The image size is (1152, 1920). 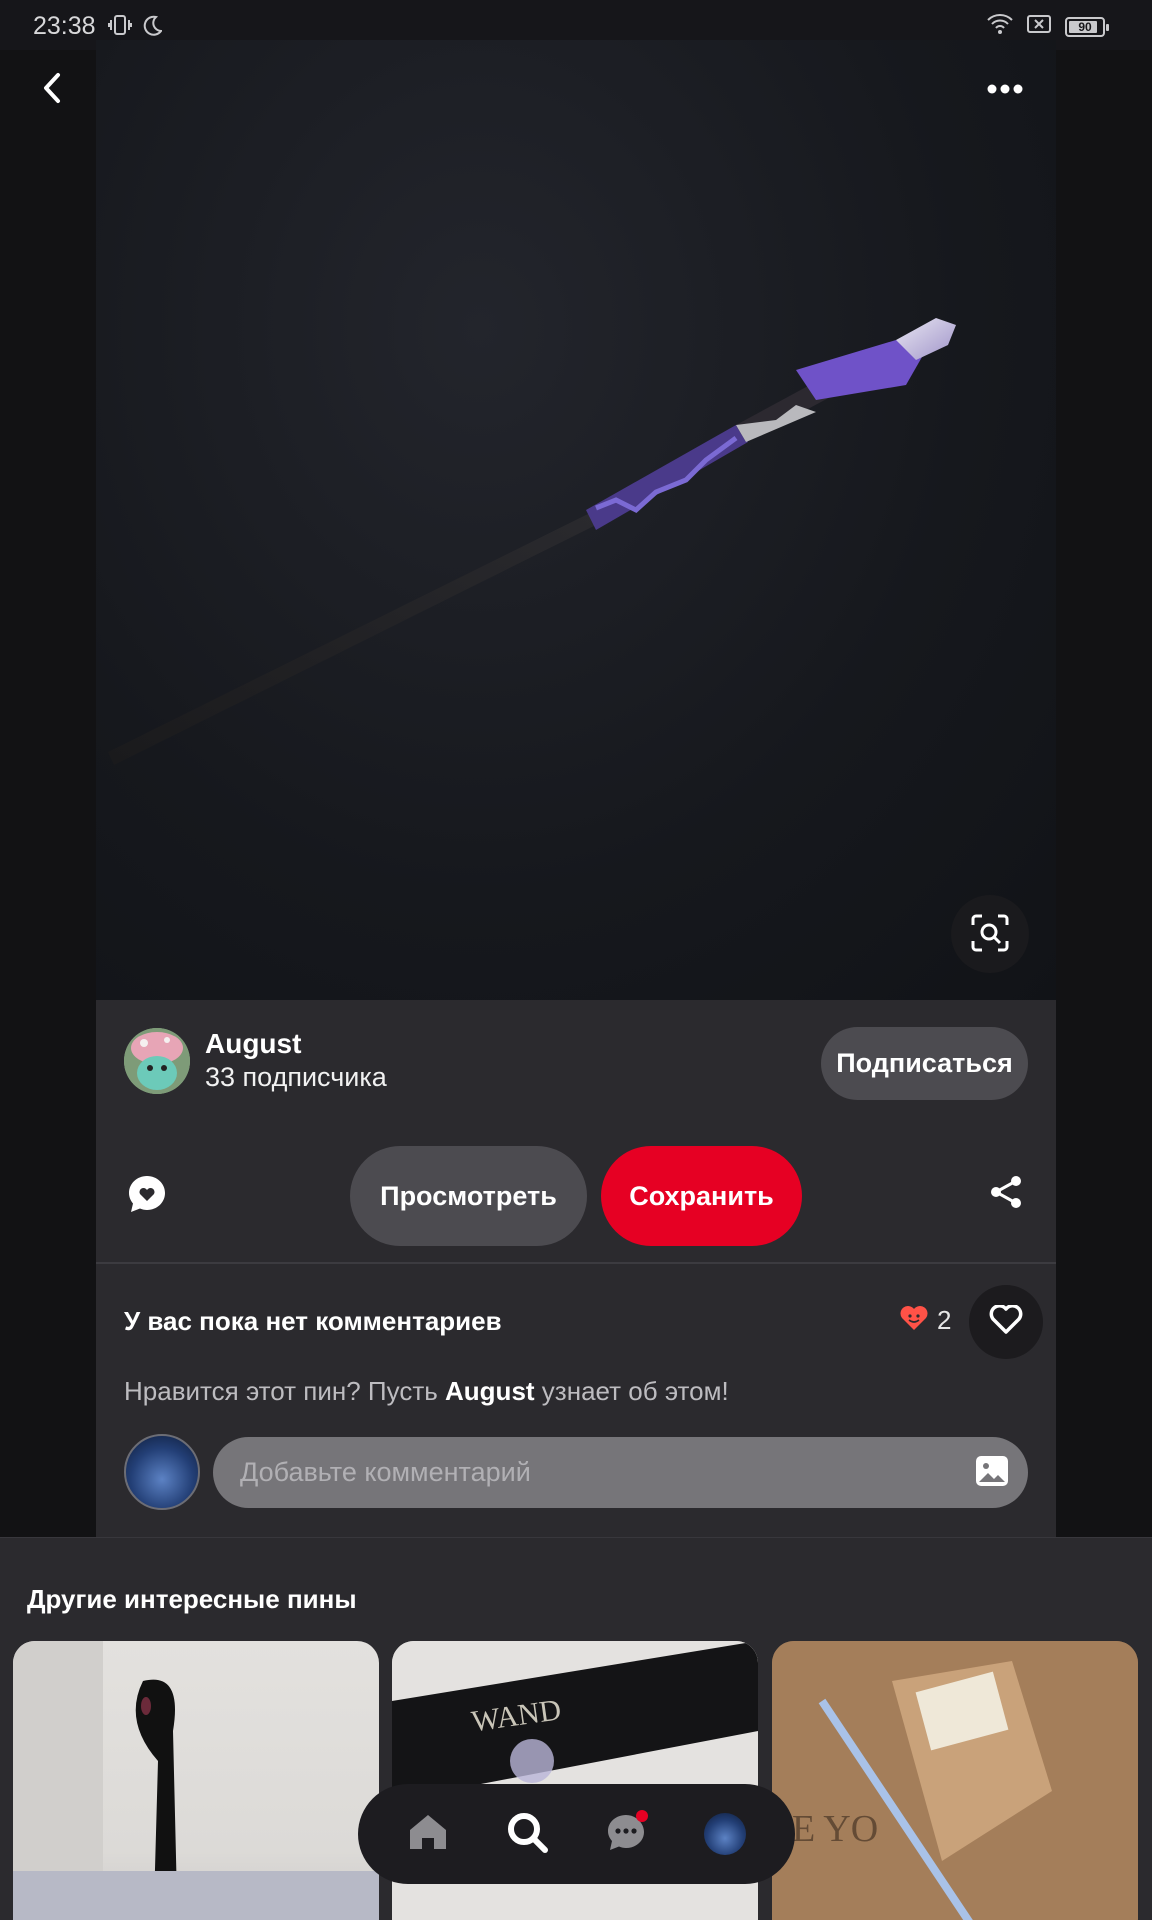 I want to click on visual-search-icon, so click(x=990, y=934).